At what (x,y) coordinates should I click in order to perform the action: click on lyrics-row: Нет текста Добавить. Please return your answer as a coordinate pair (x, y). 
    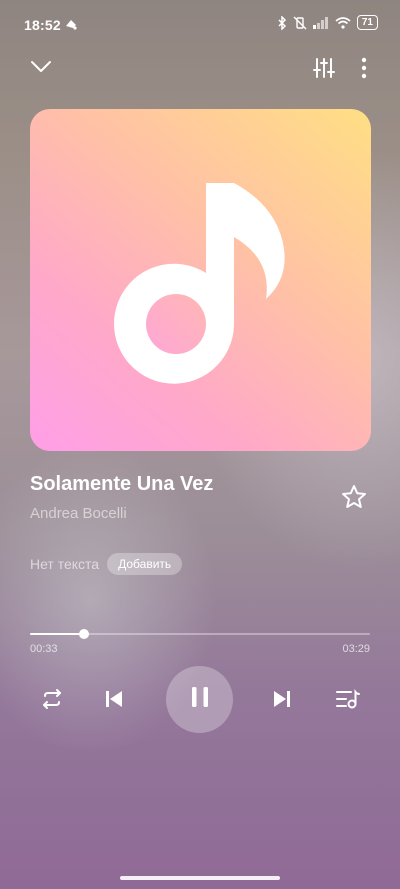
    Looking at the image, I should click on (106, 564).